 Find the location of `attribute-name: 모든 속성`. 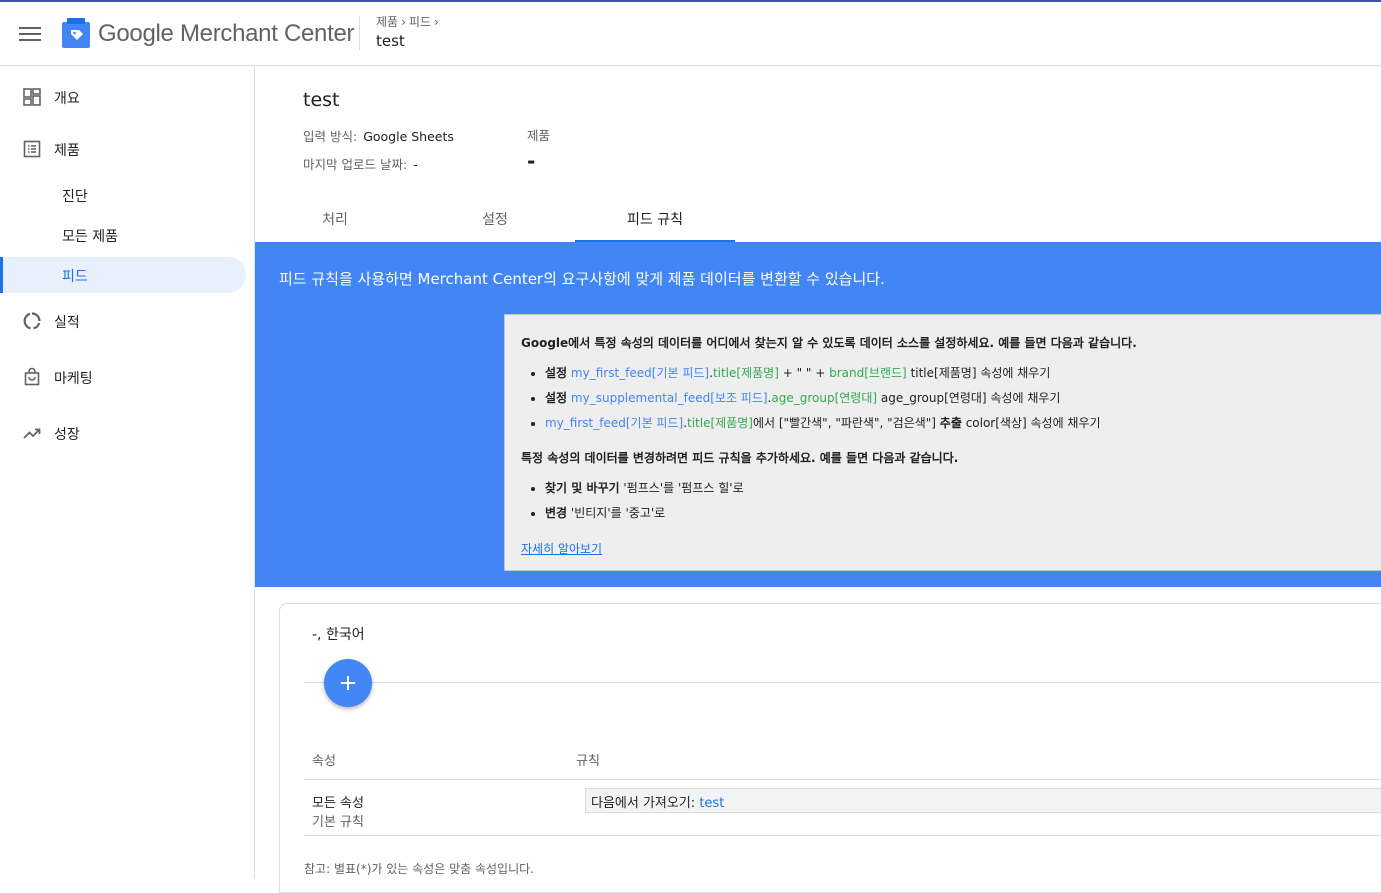

attribute-name: 모든 속성 is located at coordinates (338, 801).